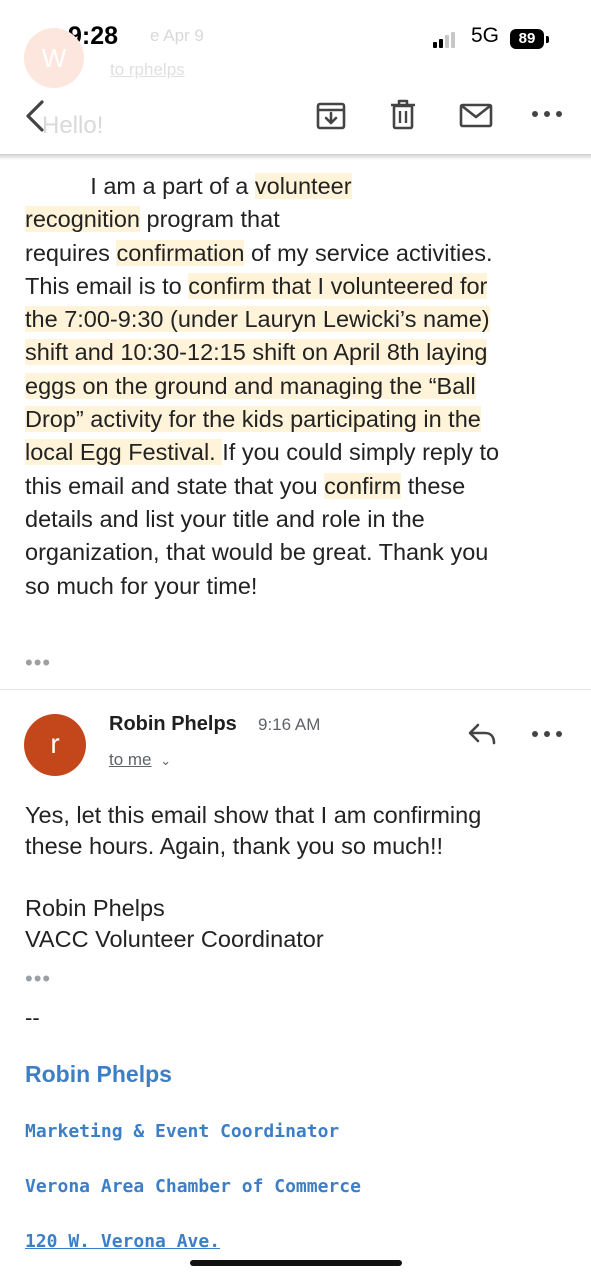 The image size is (591, 1280). I want to click on network-type: 5G, so click(485, 35).